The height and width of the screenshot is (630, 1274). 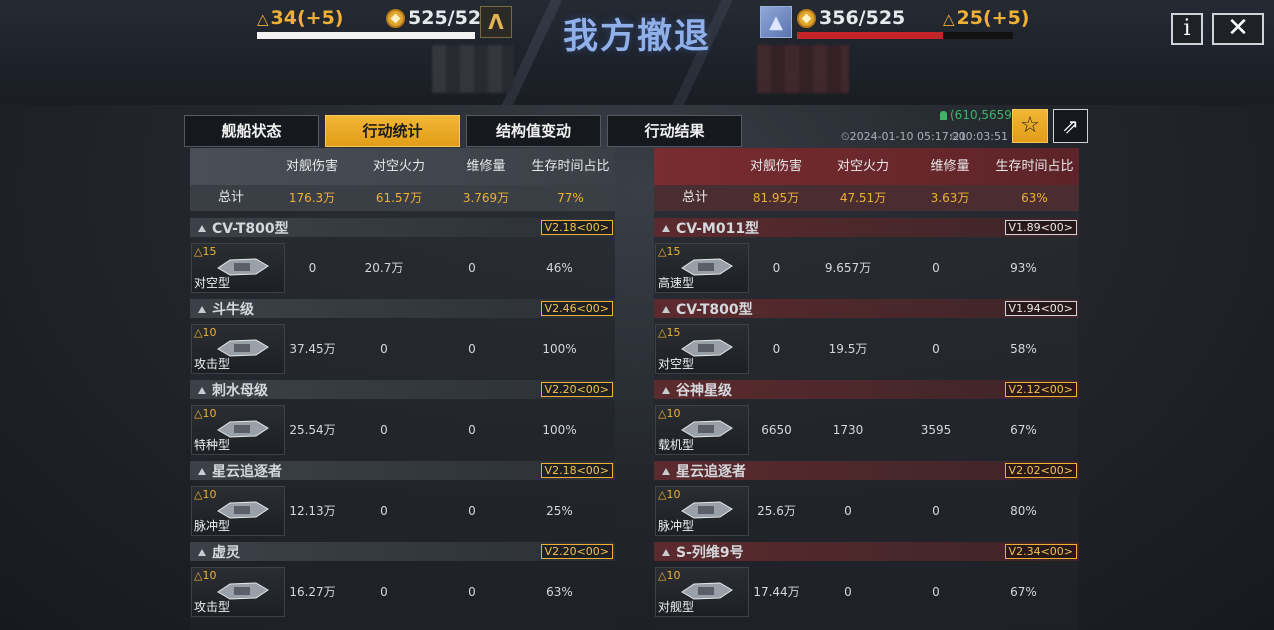 I want to click on ship-damage: 0, so click(x=776, y=267).